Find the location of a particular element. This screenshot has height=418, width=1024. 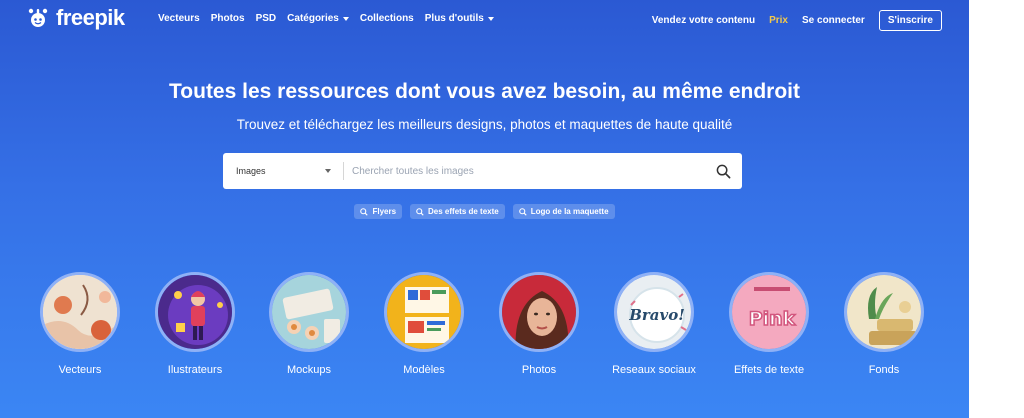

freepik-logo: freepik is located at coordinates (75, 18).